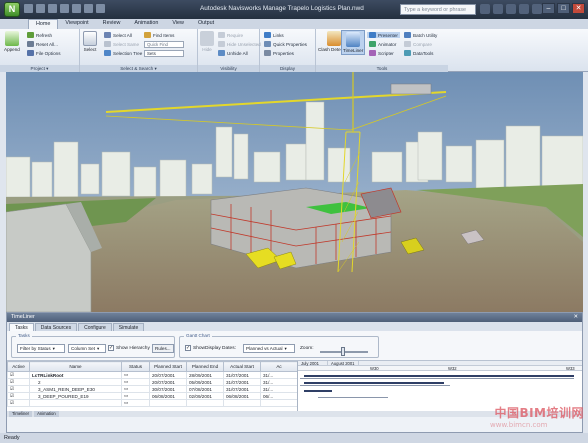 This screenshot has height=443, width=588. What do you see at coordinates (168, 403) in the screenshot?
I see `planned-start-cell` at bounding box center [168, 403].